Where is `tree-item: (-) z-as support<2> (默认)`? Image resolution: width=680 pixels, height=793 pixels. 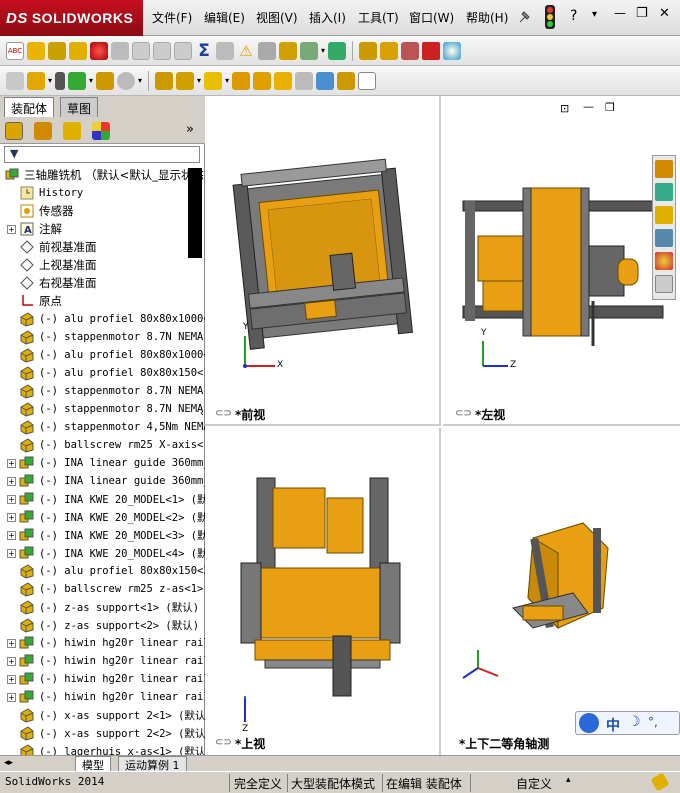 tree-item: (-) z-as support<2> (默认) is located at coordinates (102, 625).